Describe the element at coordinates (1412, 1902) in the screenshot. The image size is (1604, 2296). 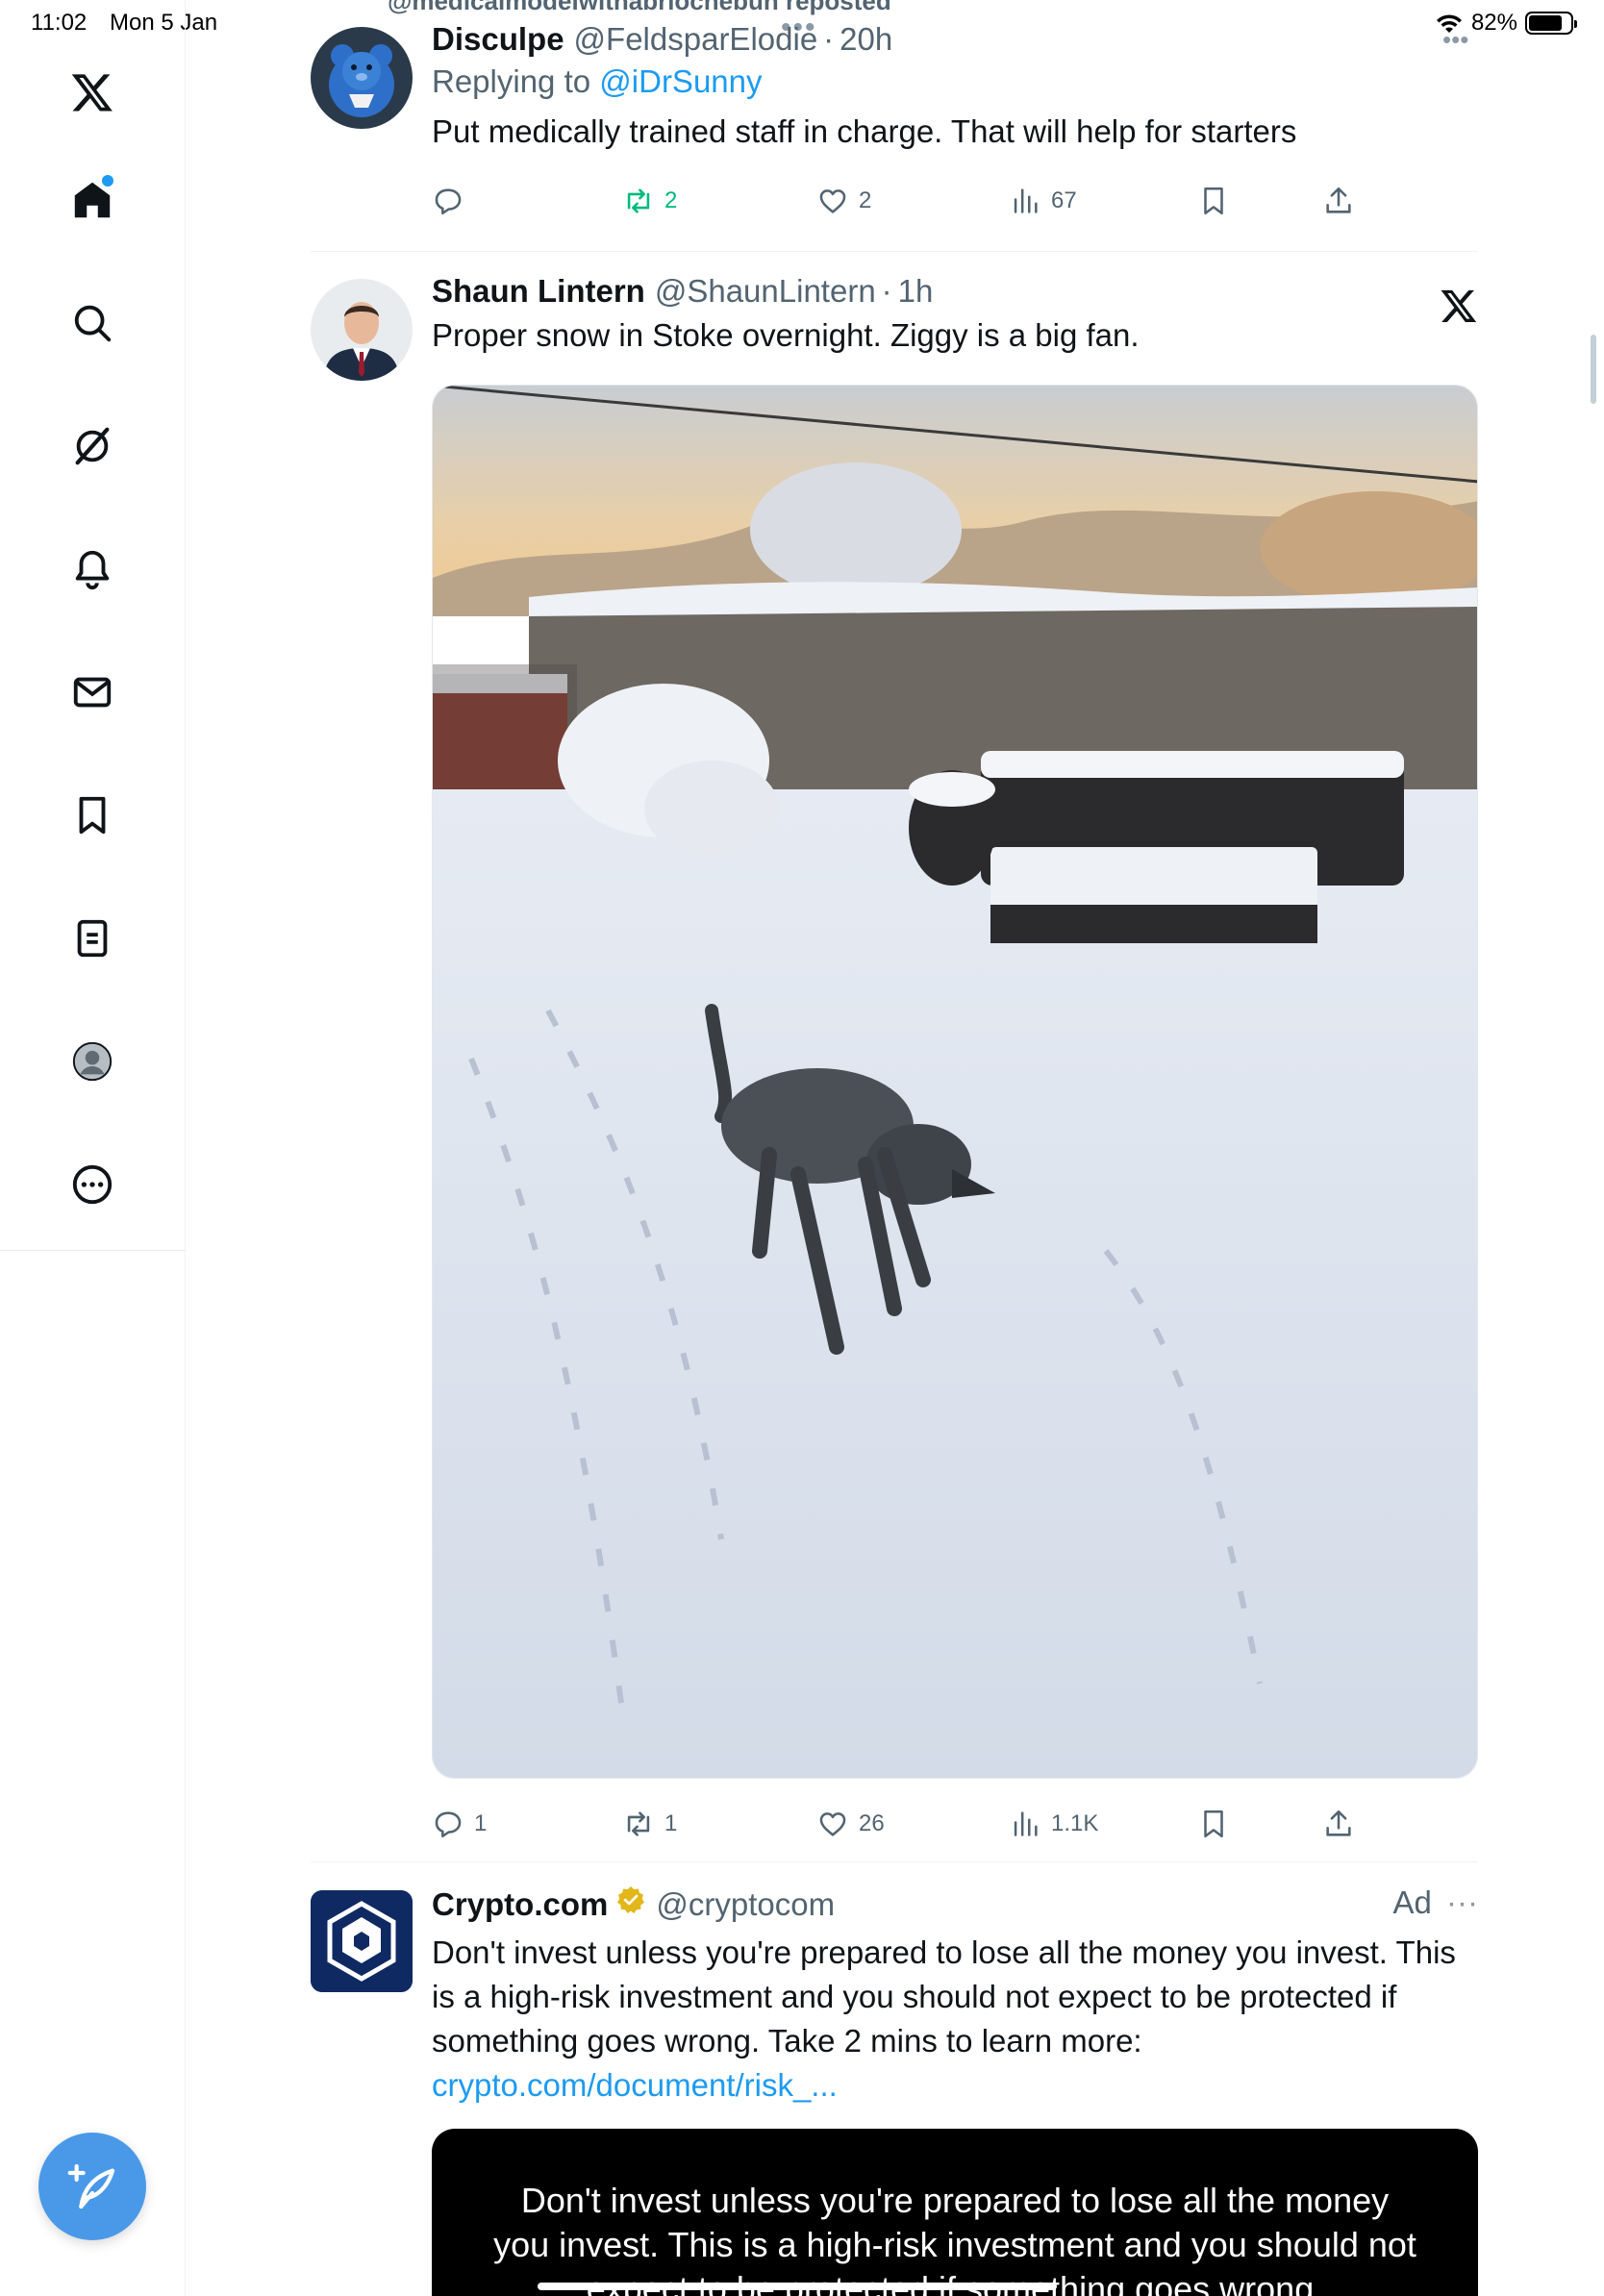
I see `ad-label-text: Ad` at that location.